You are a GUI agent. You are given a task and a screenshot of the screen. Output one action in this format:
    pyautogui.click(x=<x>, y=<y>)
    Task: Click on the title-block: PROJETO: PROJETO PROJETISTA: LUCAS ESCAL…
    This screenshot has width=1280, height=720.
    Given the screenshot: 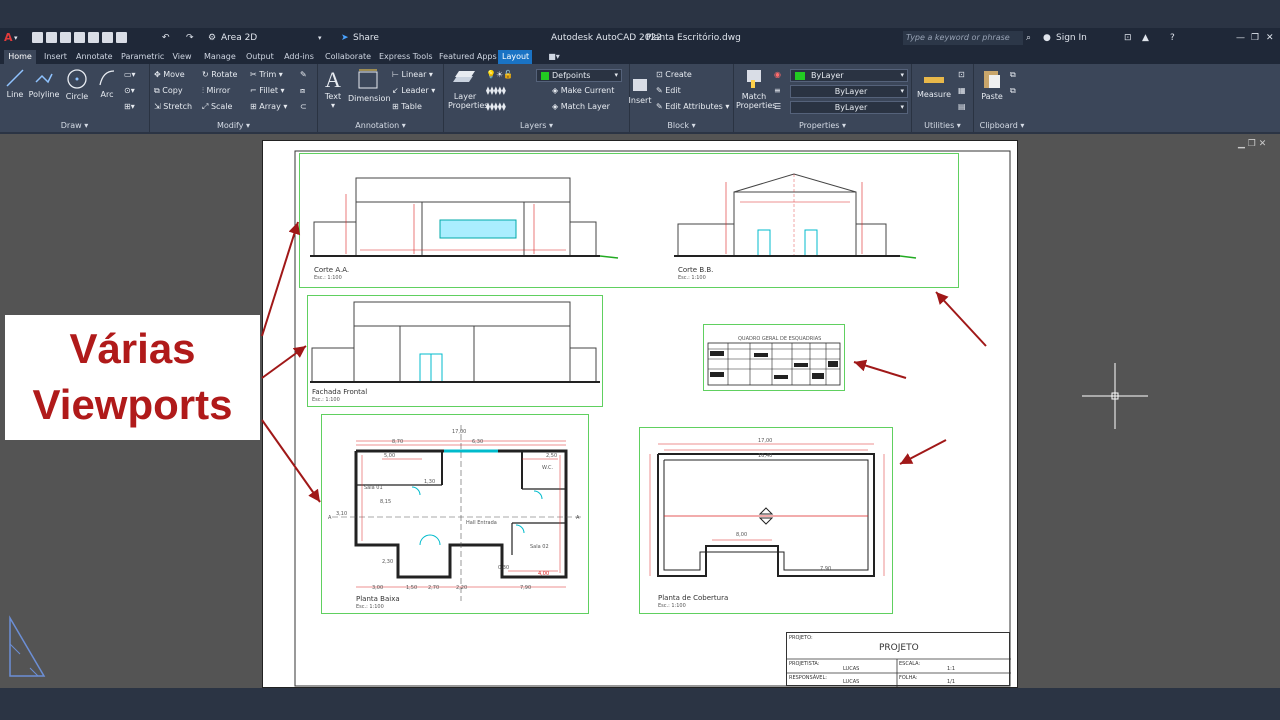 What is the action you would take?
    pyautogui.click(x=898, y=659)
    